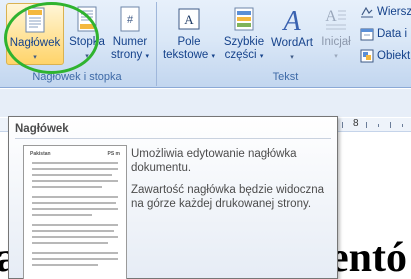 The width and height of the screenshot is (411, 279). Describe the element at coordinates (35, 34) in the screenshot. I see `header-button: Nagłówek ▾` at that location.